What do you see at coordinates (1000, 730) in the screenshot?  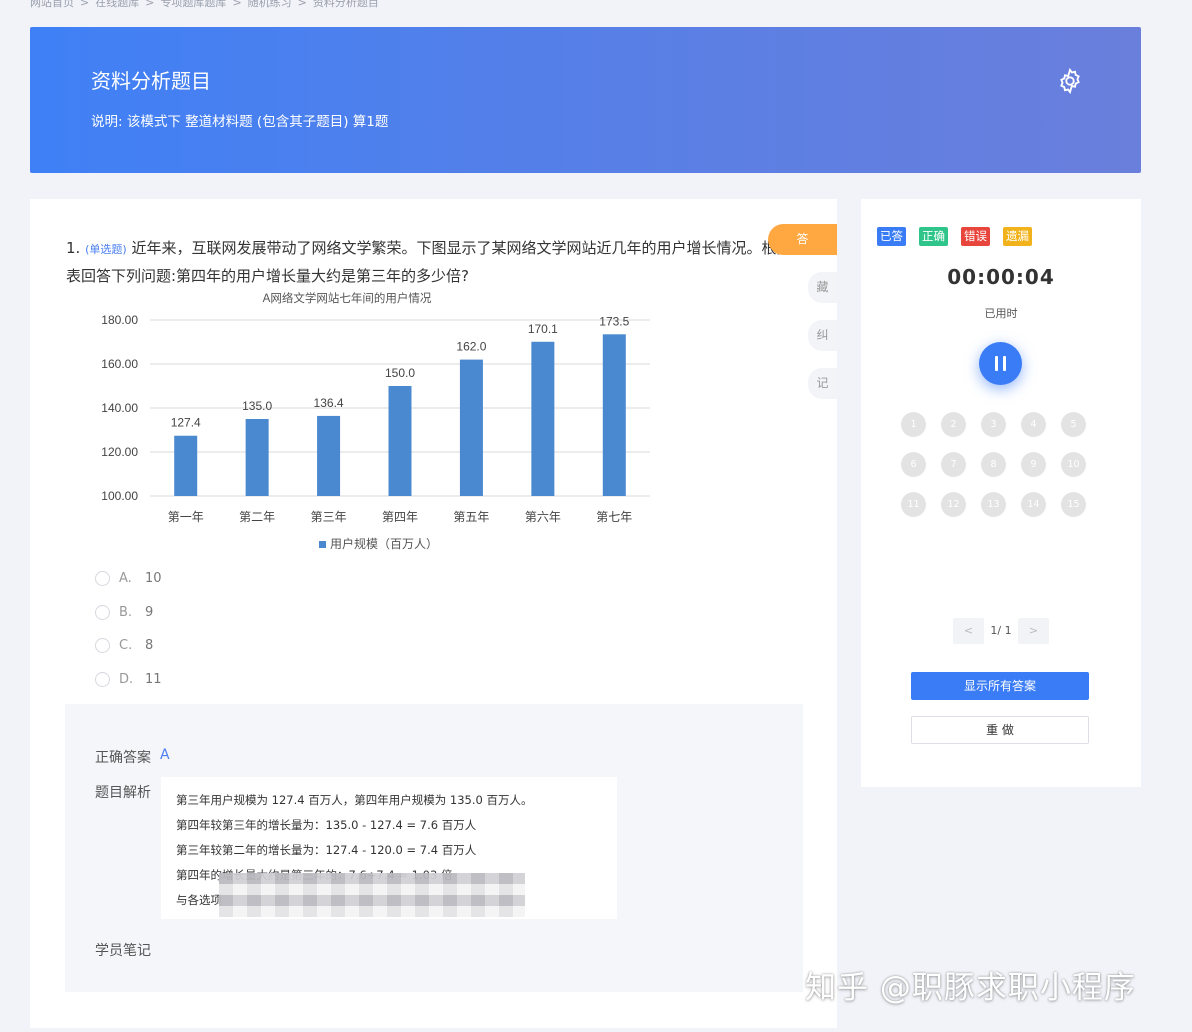 I see `redo-button: 重 做` at bounding box center [1000, 730].